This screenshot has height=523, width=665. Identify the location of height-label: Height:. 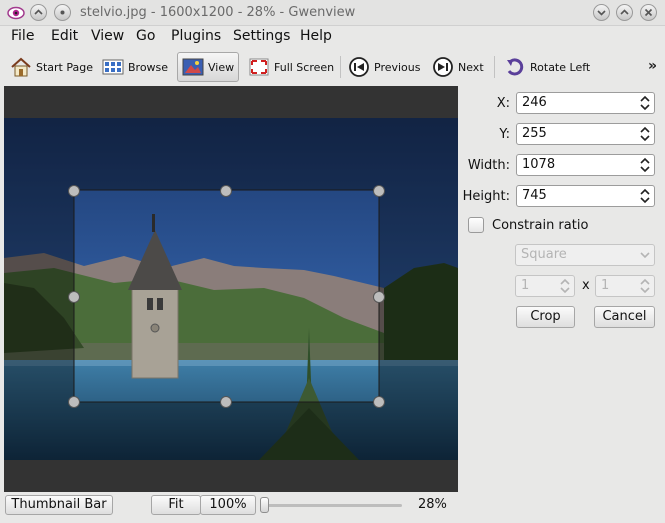
(486, 196).